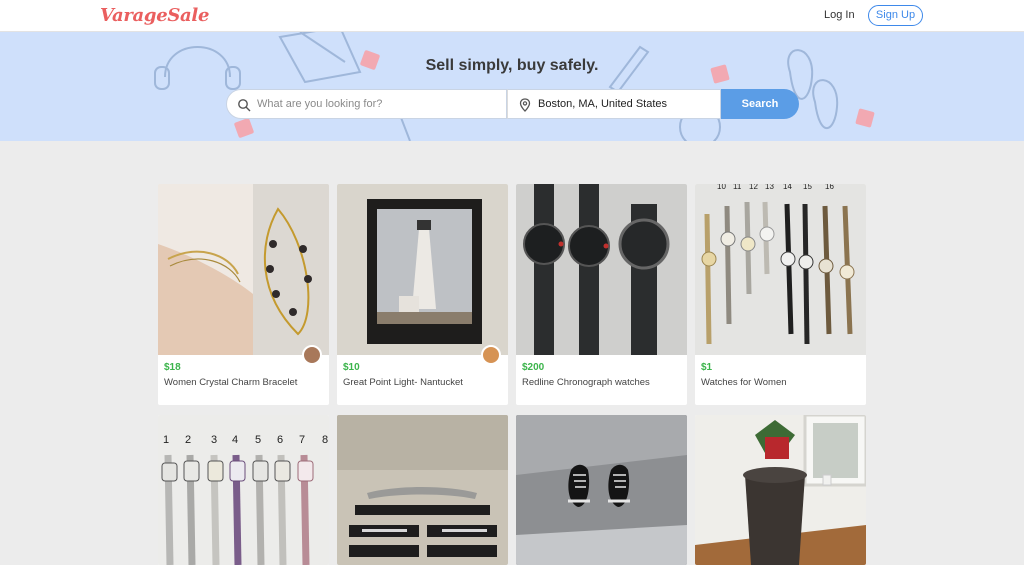 This screenshot has height=565, width=1024. What do you see at coordinates (807, 187) in the screenshot?
I see `watch-number-label: 15` at bounding box center [807, 187].